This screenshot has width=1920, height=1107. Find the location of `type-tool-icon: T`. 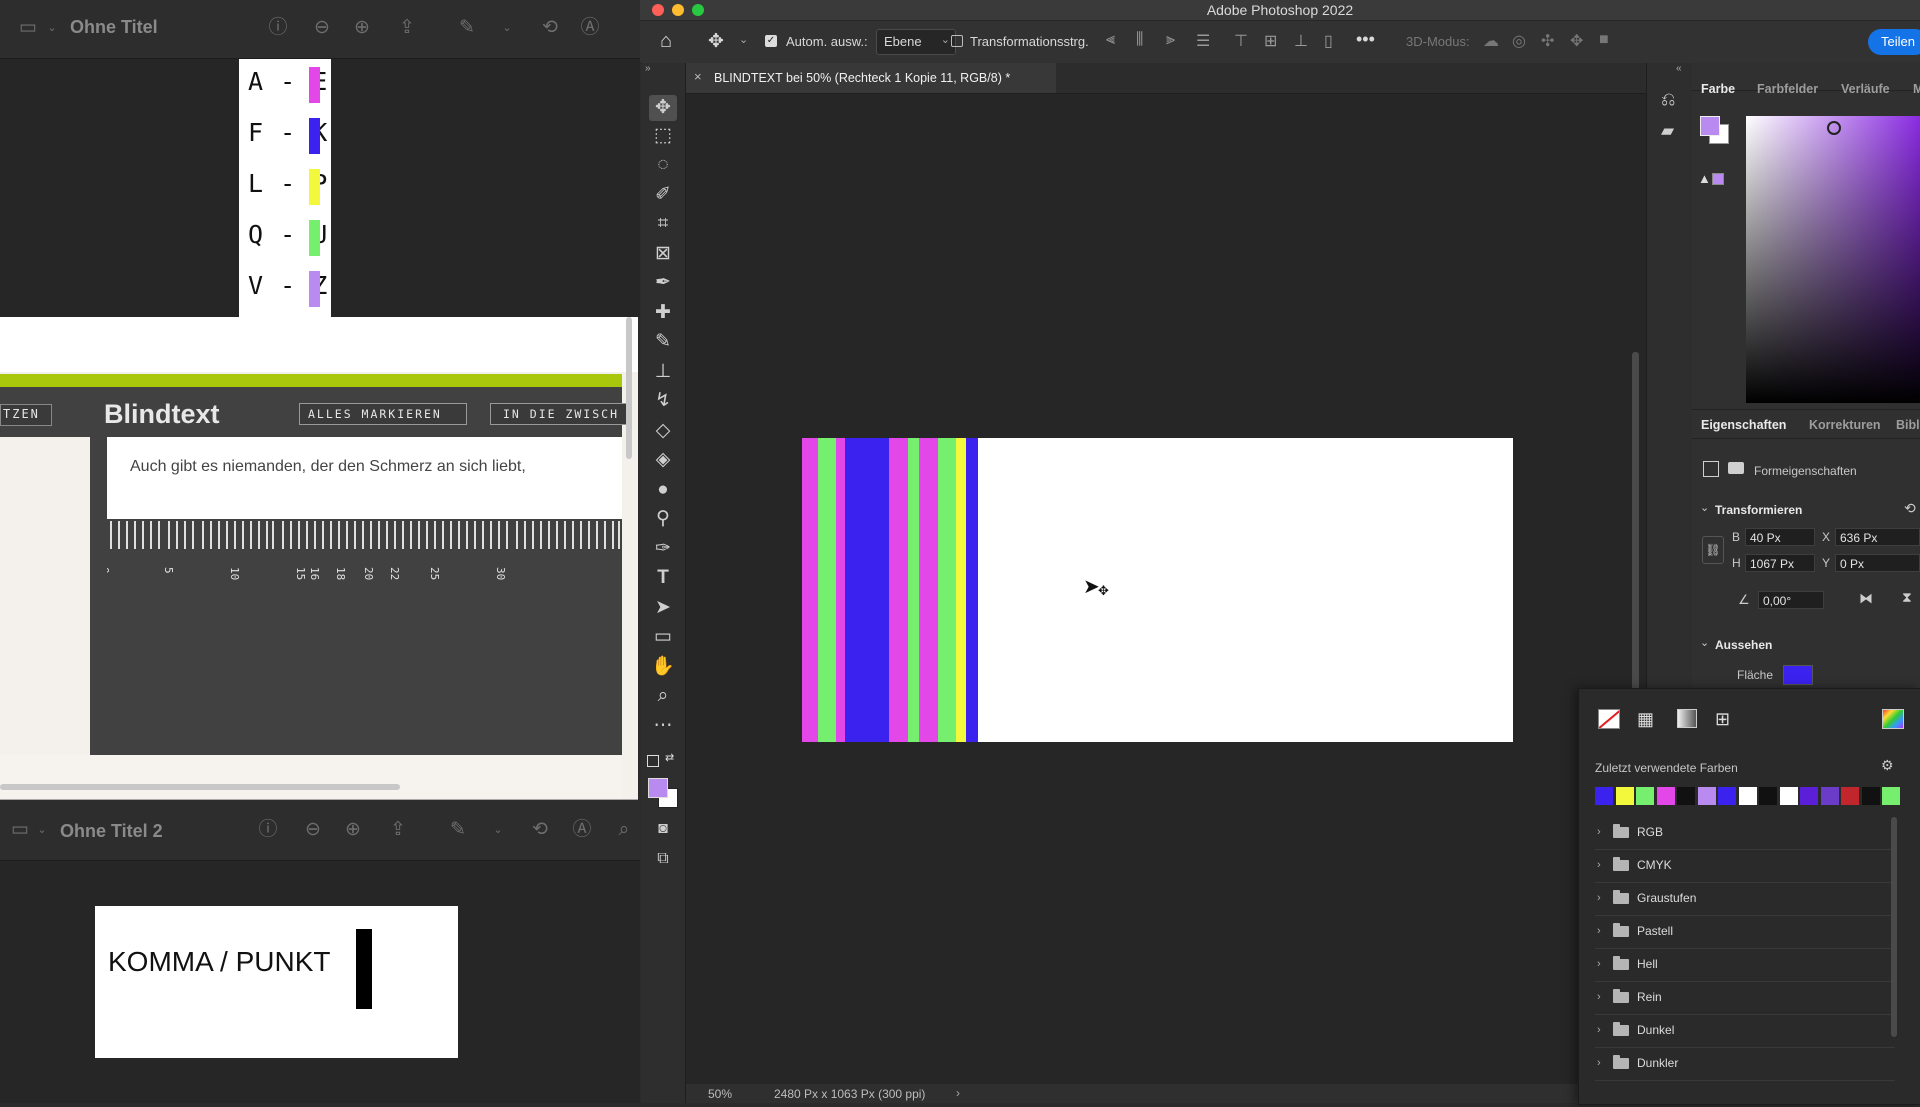

type-tool-icon: T is located at coordinates (663, 578).